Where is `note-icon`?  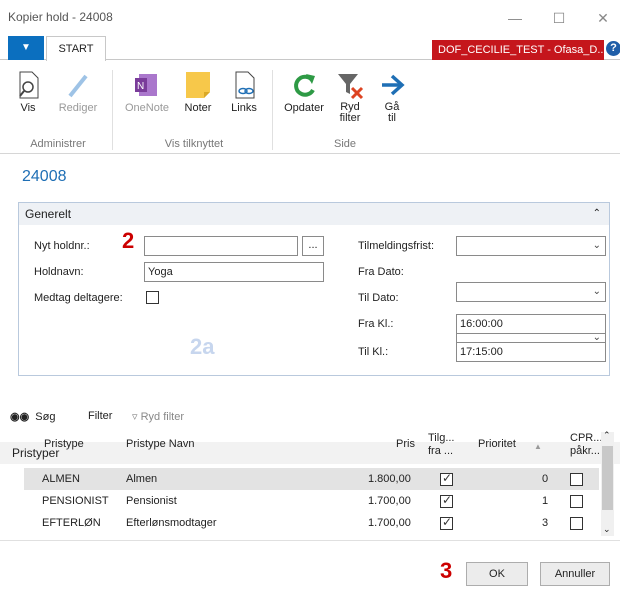 note-icon is located at coordinates (198, 85).